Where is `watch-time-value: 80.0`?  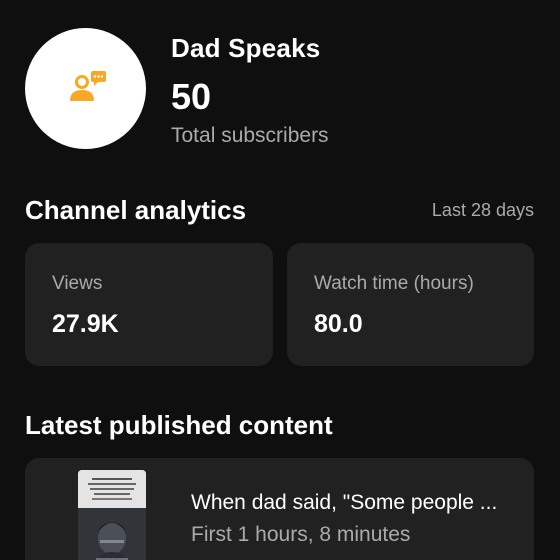 watch-time-value: 80.0 is located at coordinates (338, 324).